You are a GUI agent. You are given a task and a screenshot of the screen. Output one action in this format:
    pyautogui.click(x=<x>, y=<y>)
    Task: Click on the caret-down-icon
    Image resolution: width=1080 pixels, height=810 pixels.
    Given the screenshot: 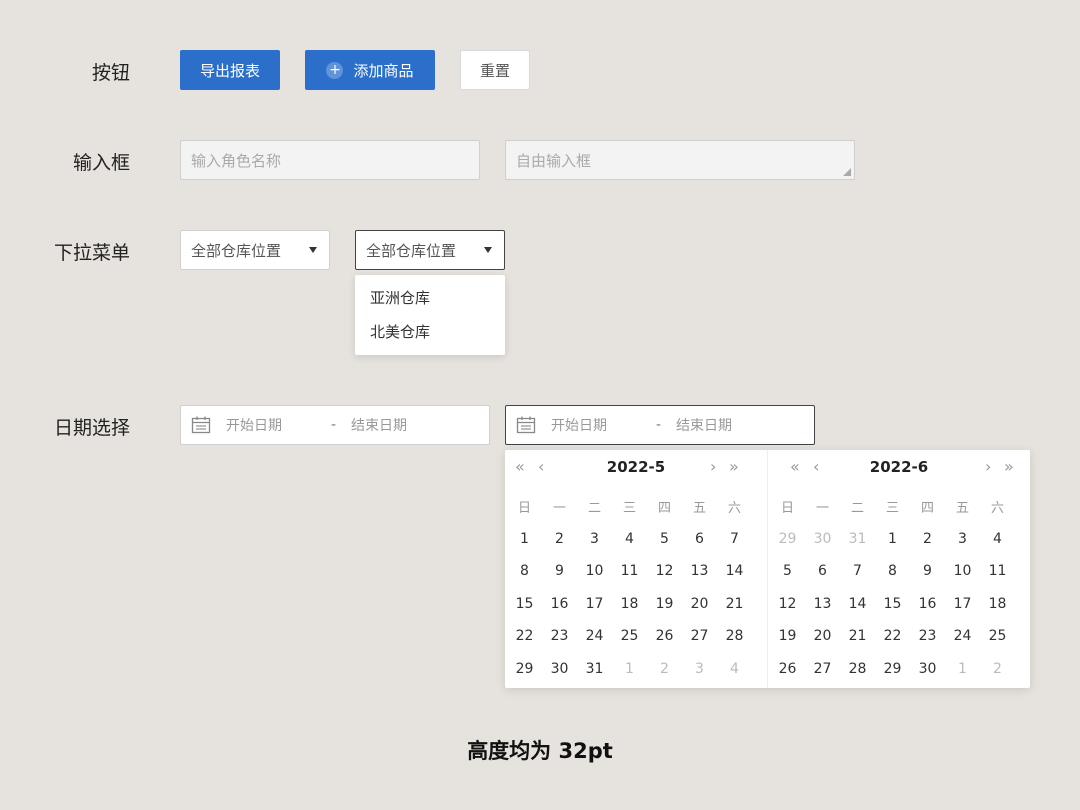 What is the action you would take?
    pyautogui.click(x=313, y=250)
    